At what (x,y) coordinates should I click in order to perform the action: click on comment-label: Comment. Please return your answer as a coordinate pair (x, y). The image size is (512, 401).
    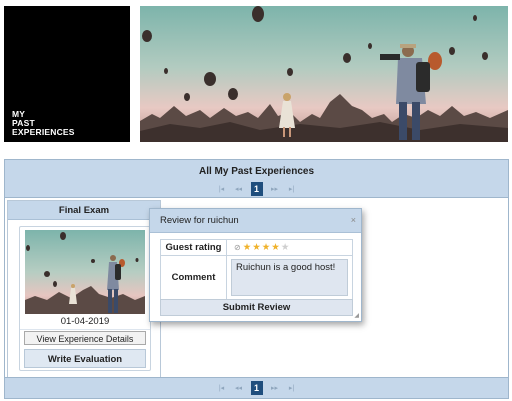
    Looking at the image, I should click on (193, 277).